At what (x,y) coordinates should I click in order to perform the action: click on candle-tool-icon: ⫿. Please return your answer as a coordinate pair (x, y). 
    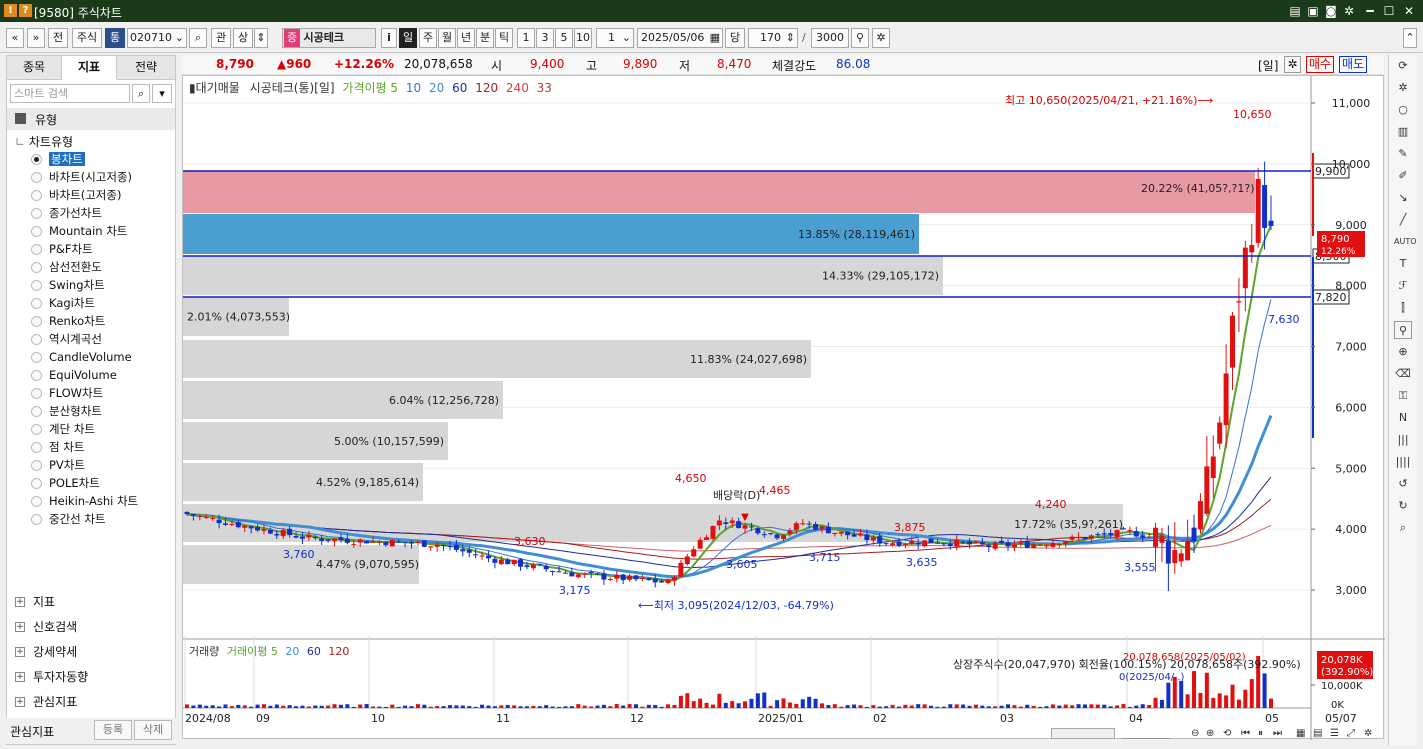
    Looking at the image, I should click on (1403, 308).